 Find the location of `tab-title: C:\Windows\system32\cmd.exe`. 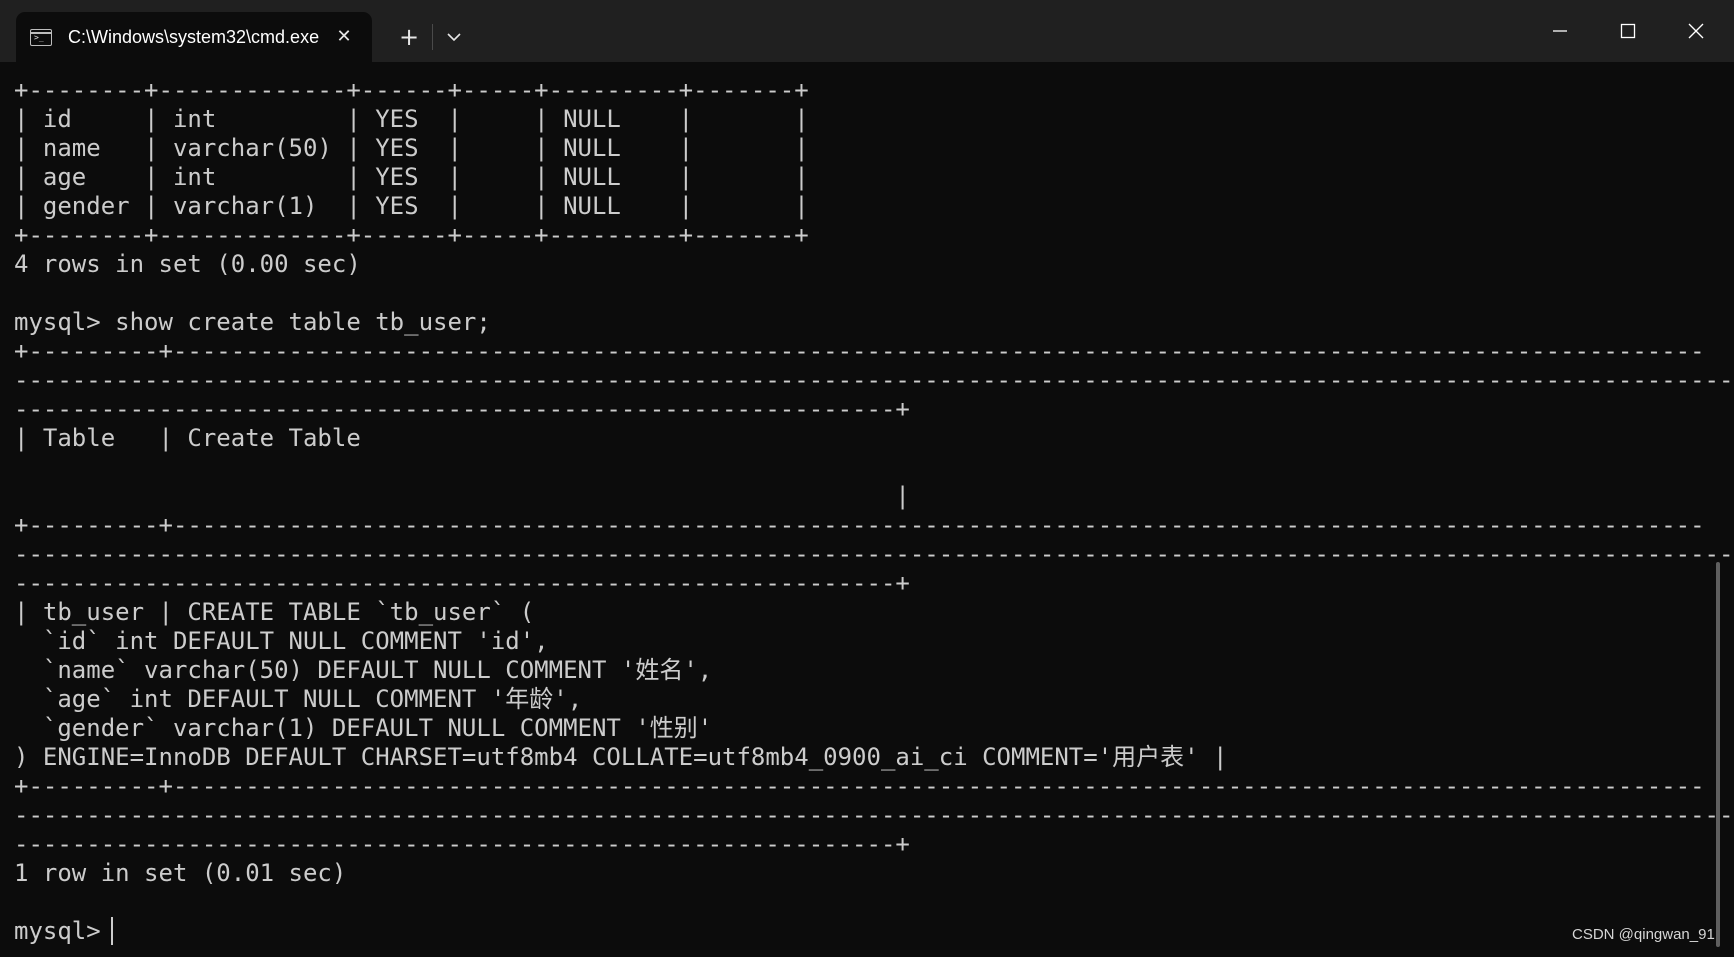

tab-title: C:\Windows\system32\cmd.exe is located at coordinates (194, 37).